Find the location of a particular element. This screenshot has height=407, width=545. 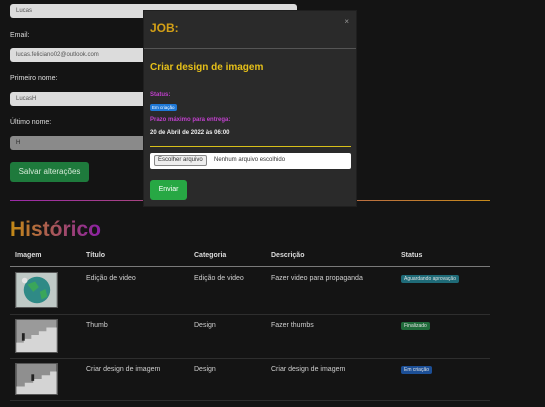

history-title: Histórico is located at coordinates (56, 229).